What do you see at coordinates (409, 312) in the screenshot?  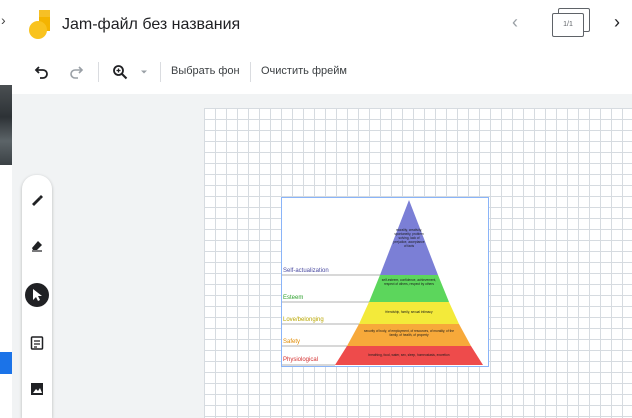 I see `pyramid-text-love-belonging: friendship, family, sexual intimacy` at bounding box center [409, 312].